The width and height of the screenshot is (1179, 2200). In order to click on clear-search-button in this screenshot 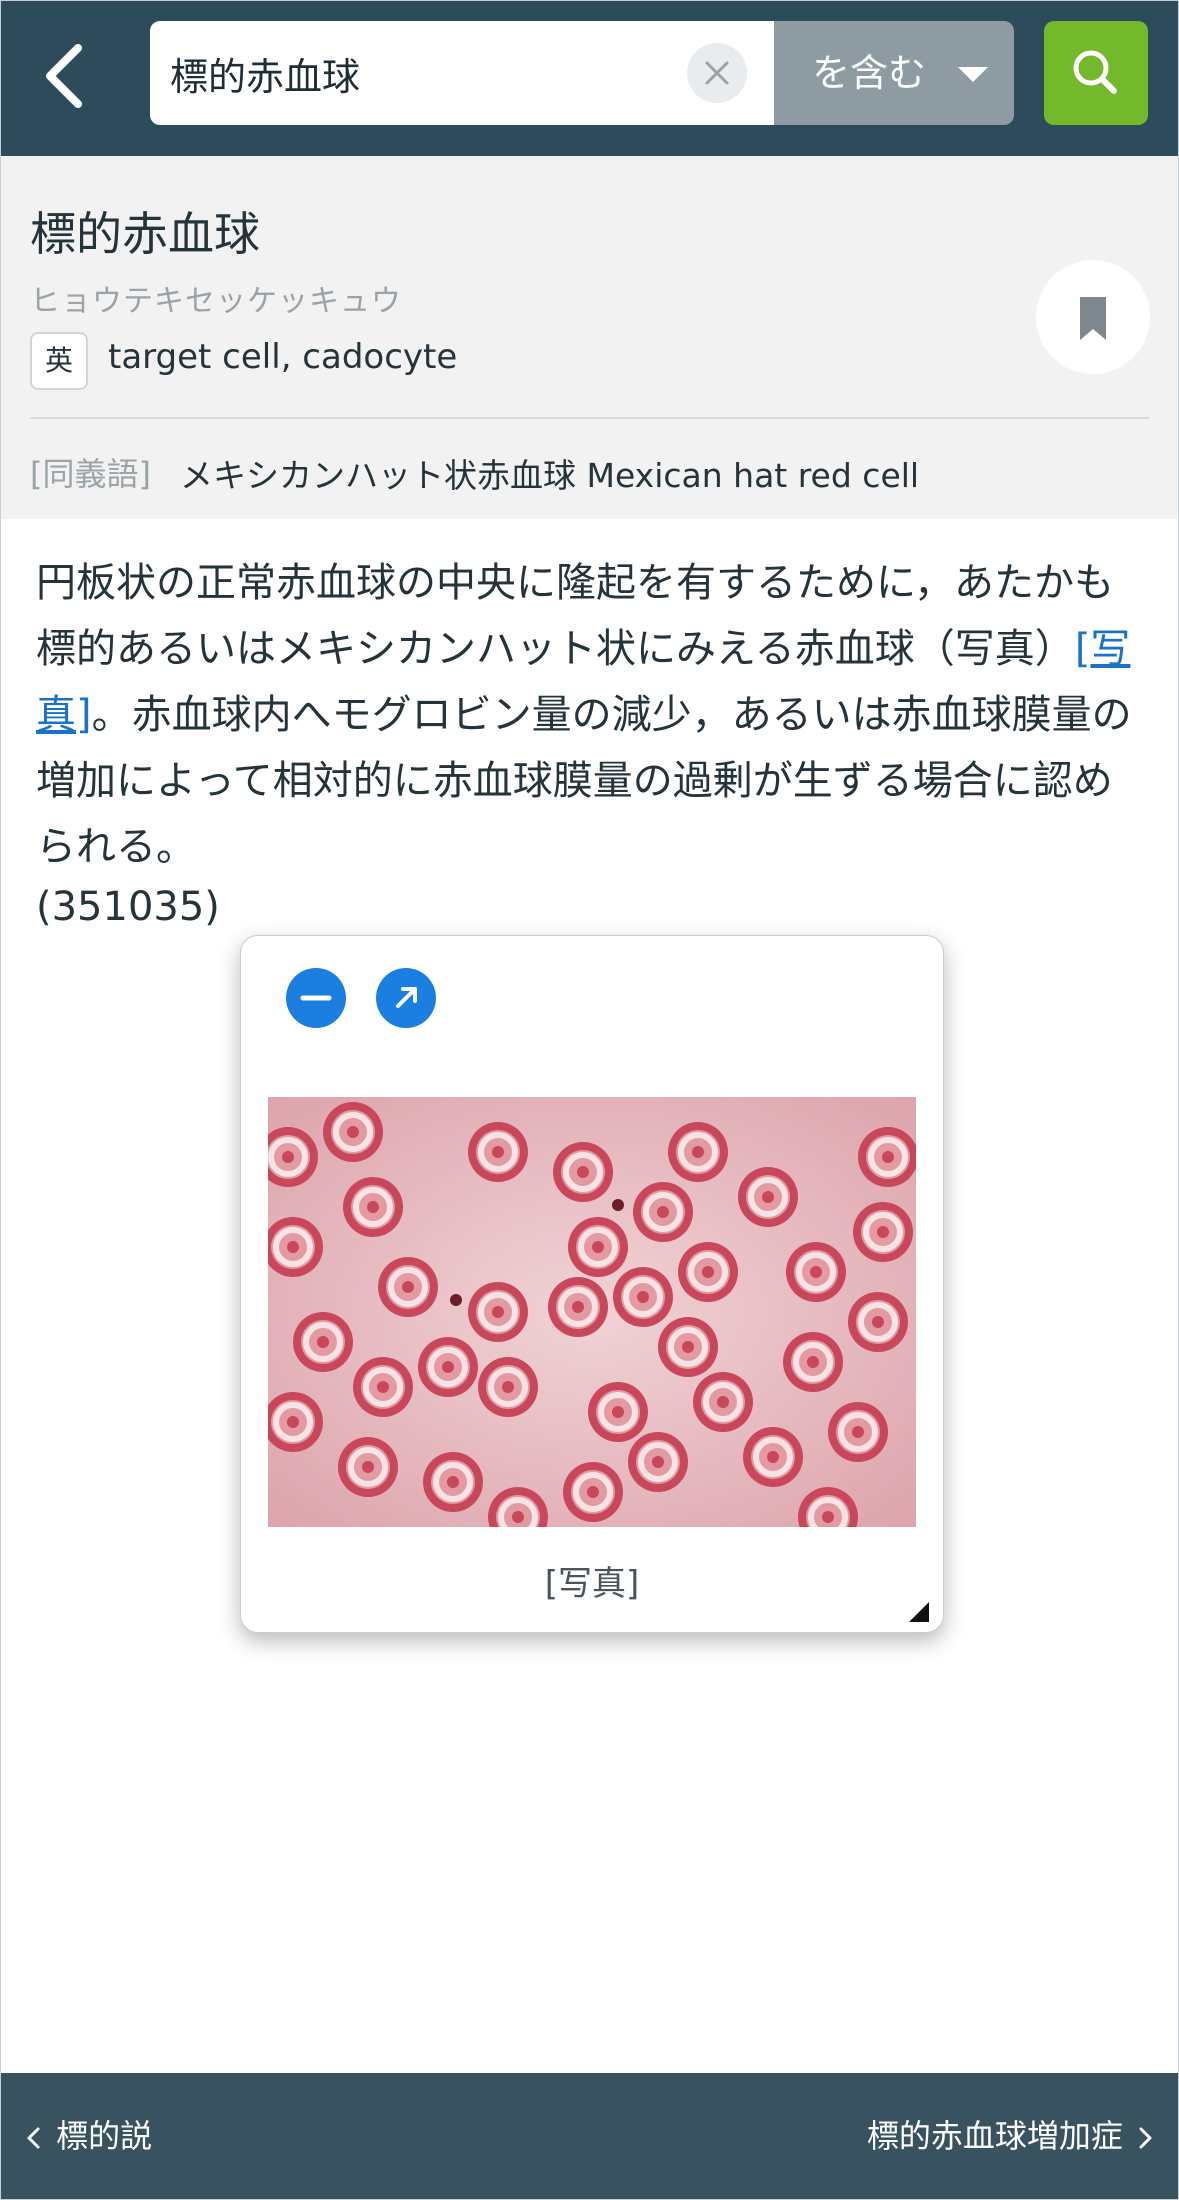, I will do `click(717, 73)`.